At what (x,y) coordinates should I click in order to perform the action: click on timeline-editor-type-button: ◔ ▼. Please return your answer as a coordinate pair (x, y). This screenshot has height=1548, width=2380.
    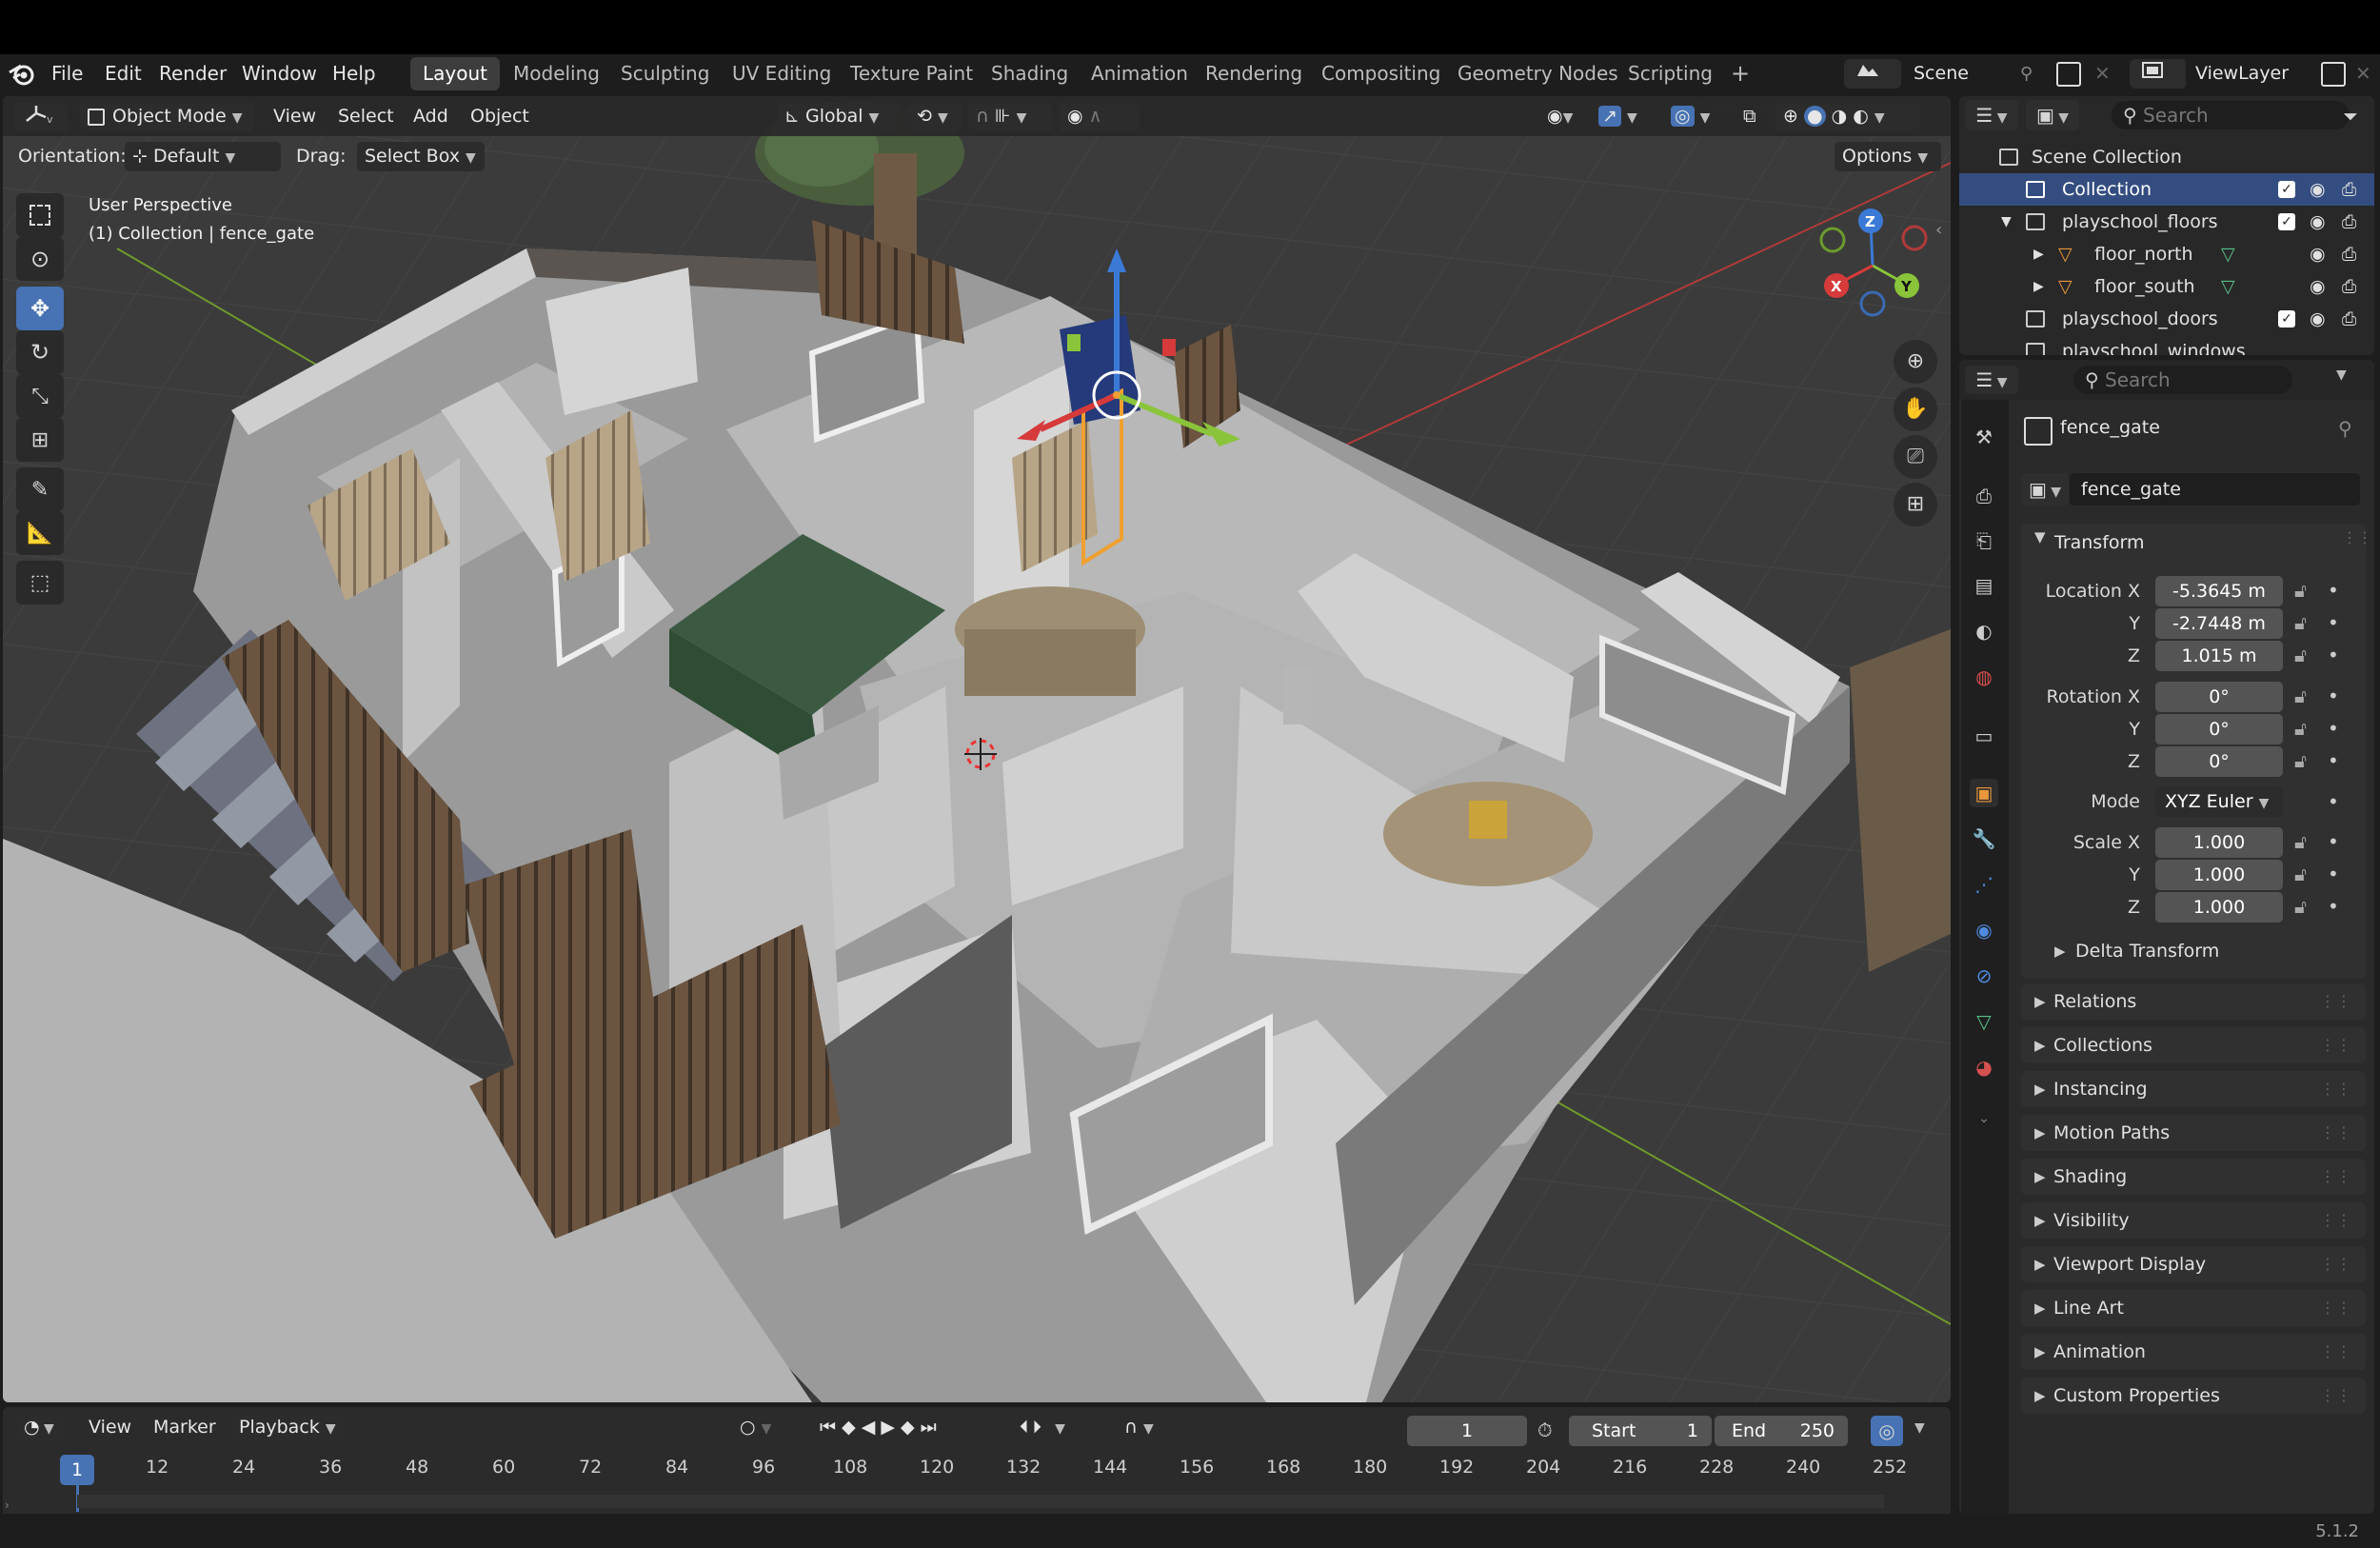
    Looking at the image, I should click on (42, 1428).